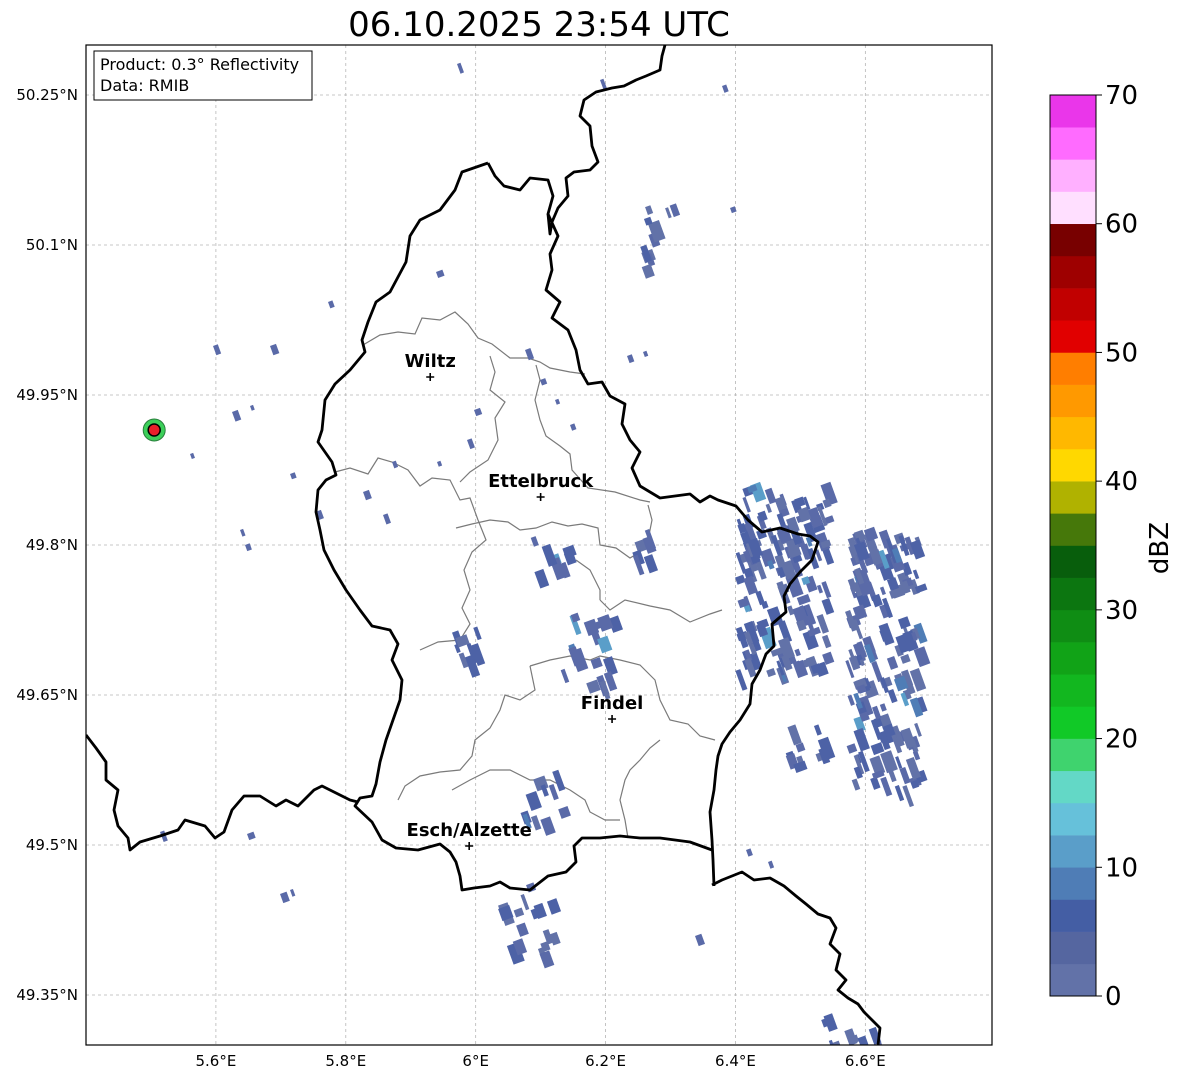 The width and height of the screenshot is (1184, 1081). Describe the element at coordinates (47, 995) in the screenshot. I see `lat-tick-label: 49.35°N` at that location.